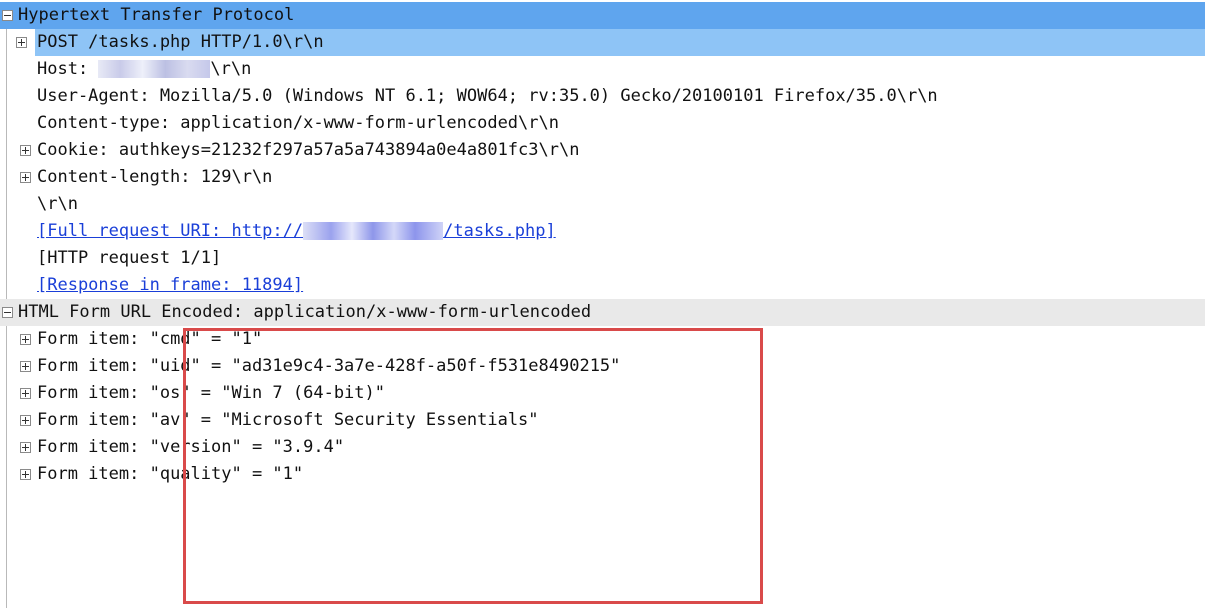 The image size is (1205, 608). Describe the element at coordinates (57, 204) in the screenshot. I see `crlf-label: \r\n` at that location.